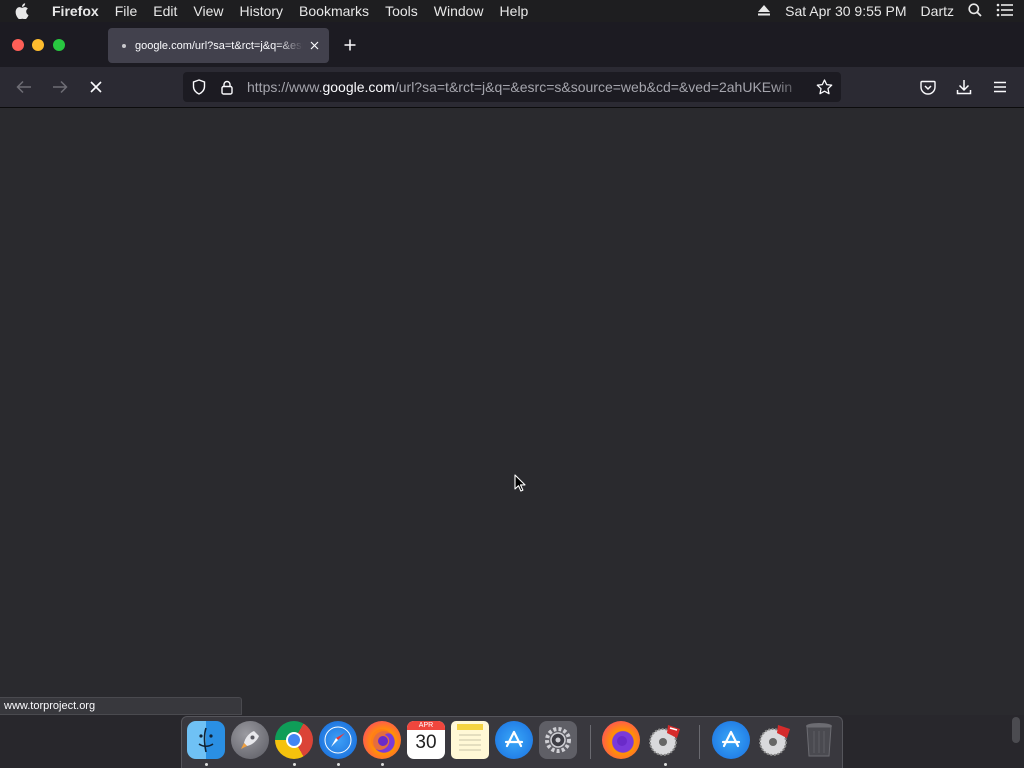 This screenshot has height=768, width=1024. I want to click on eject-icon, so click(764, 11).